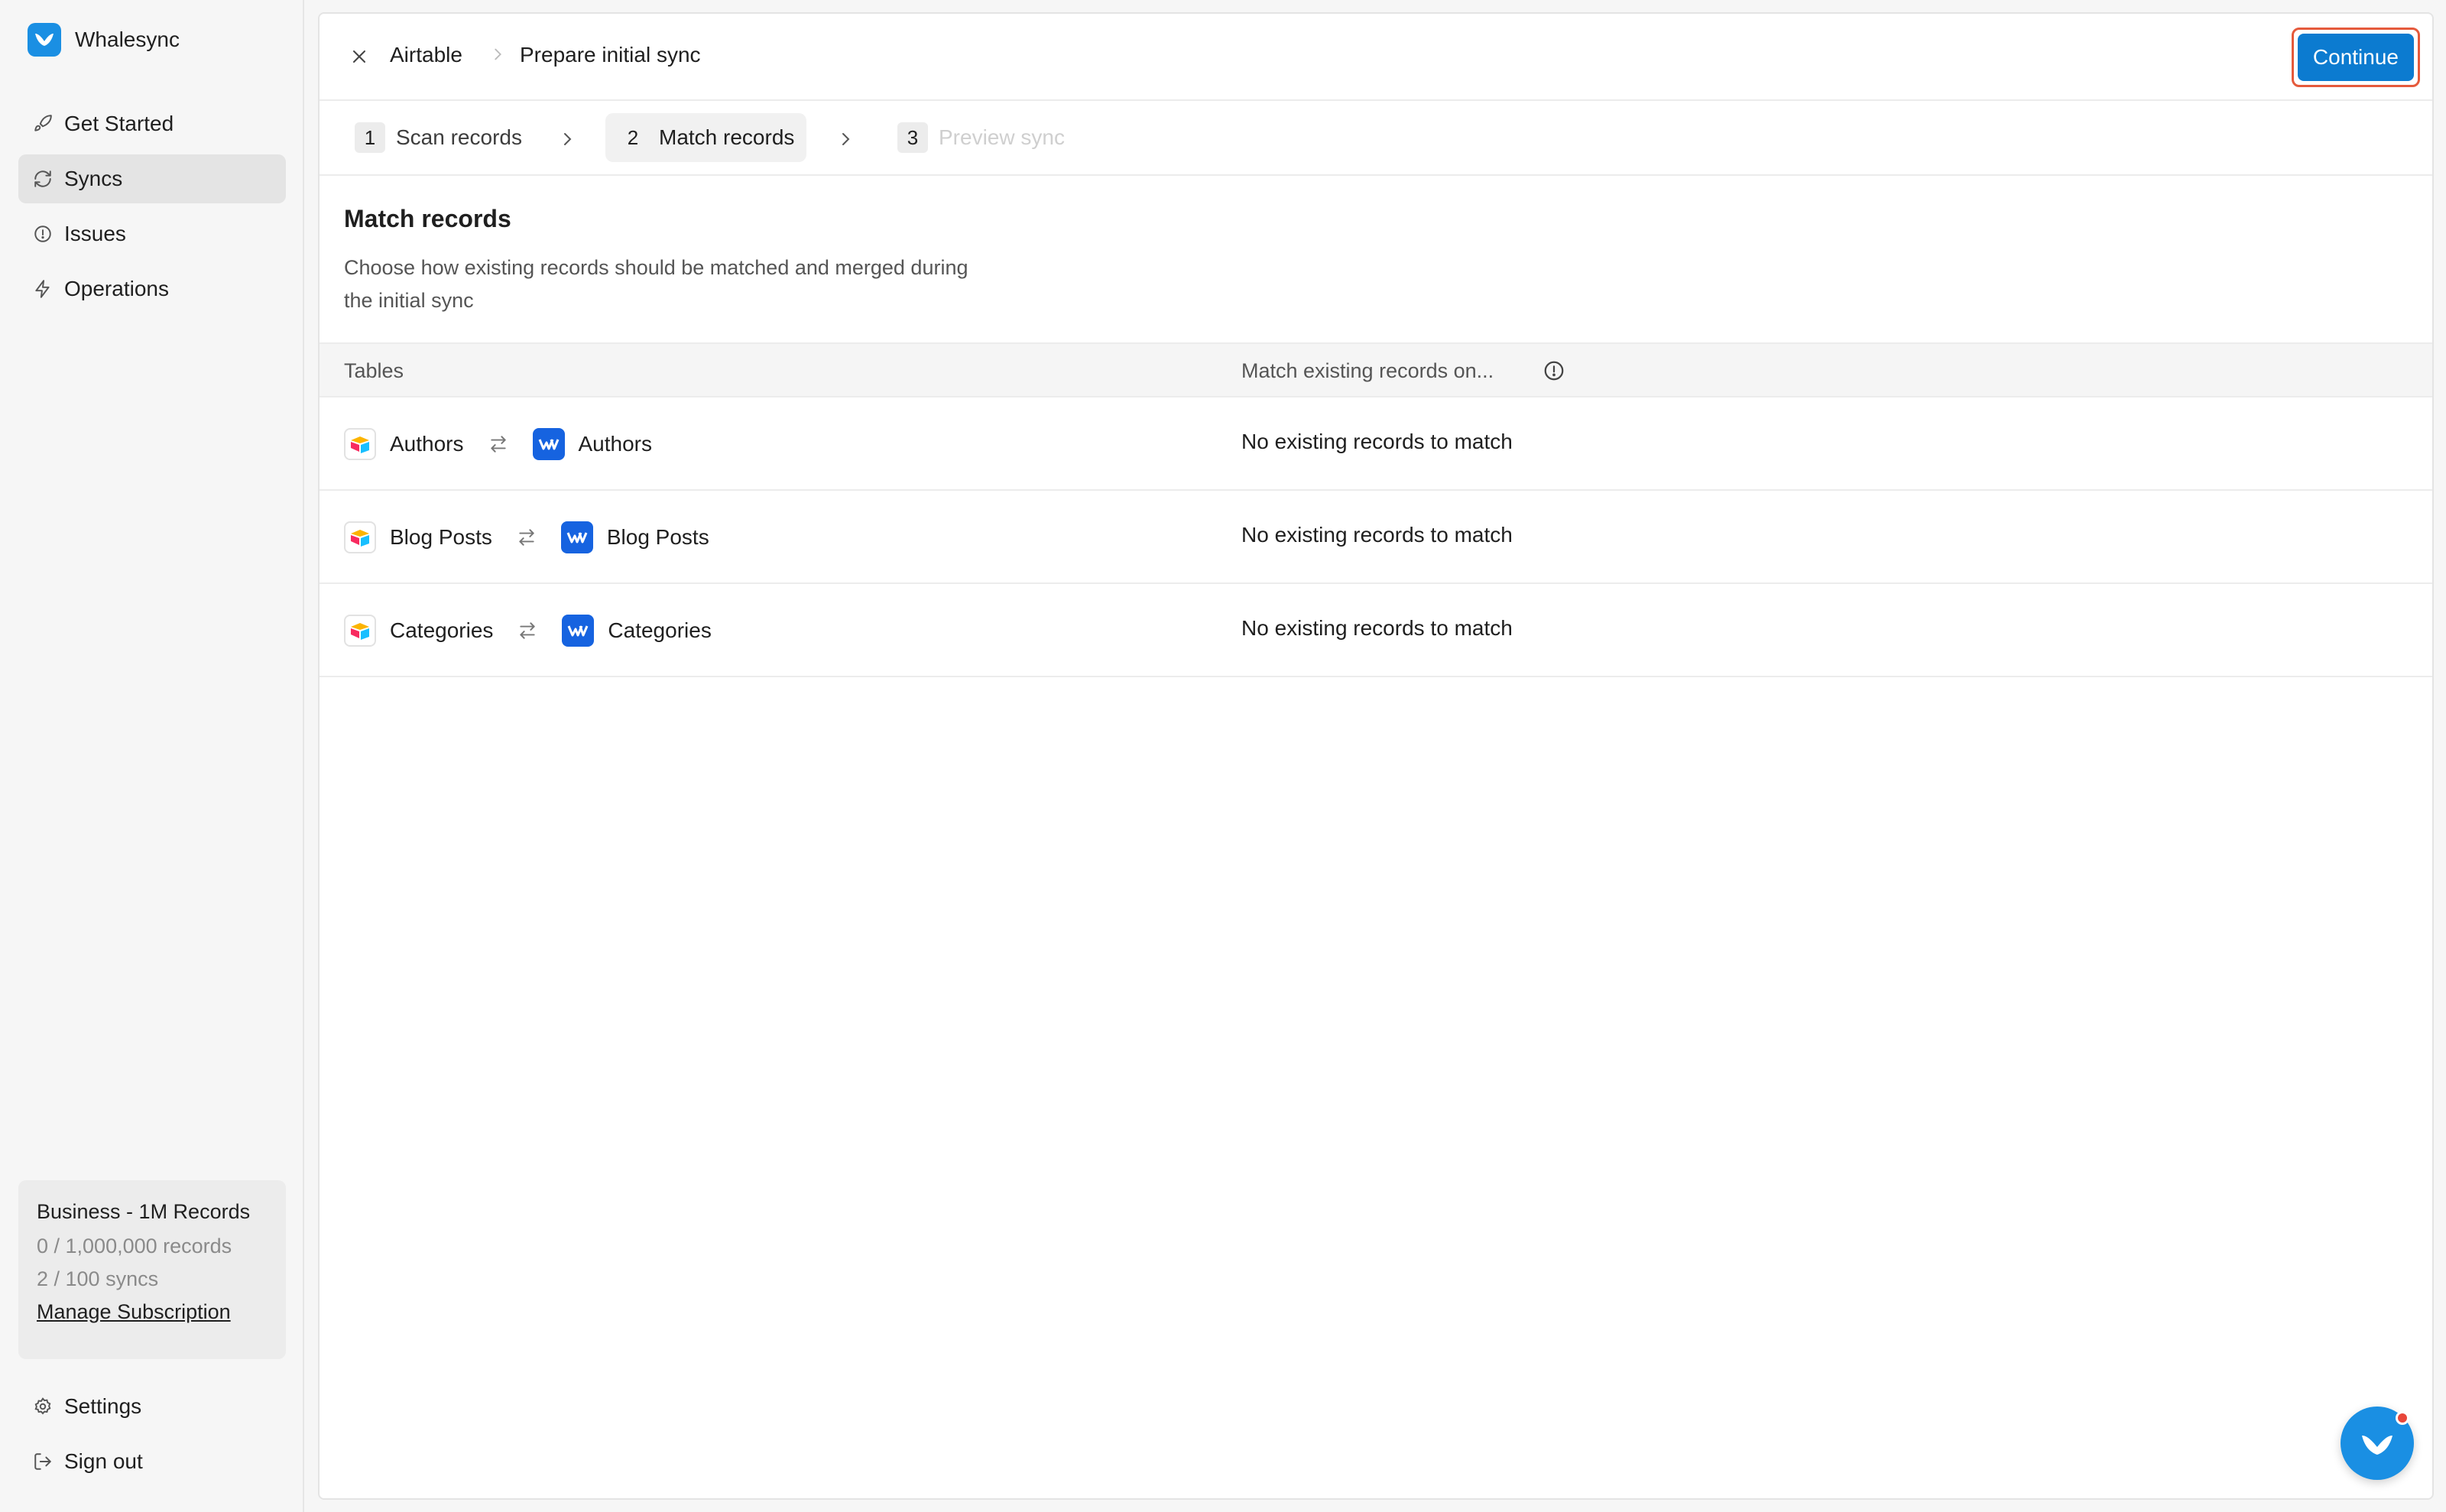 Image resolution: width=2446 pixels, height=1512 pixels. I want to click on step-number: 1, so click(370, 137).